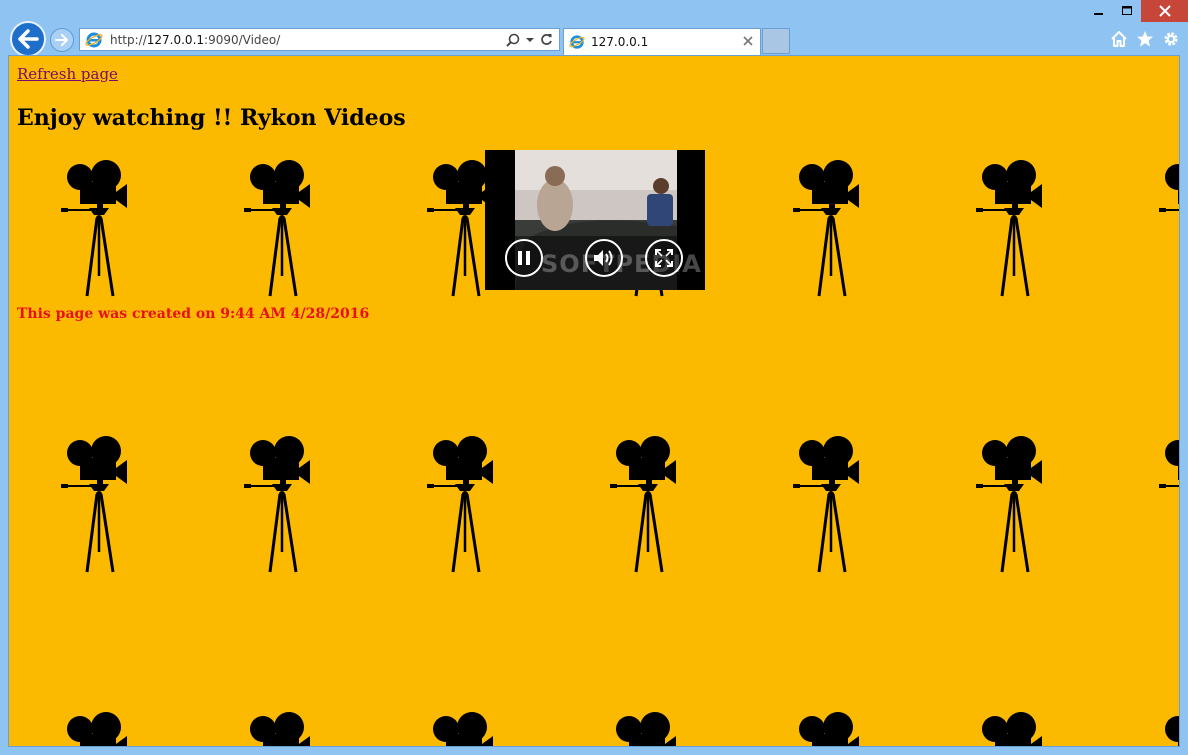 The image size is (1188, 755). I want to click on maximize-button, so click(1127, 11).